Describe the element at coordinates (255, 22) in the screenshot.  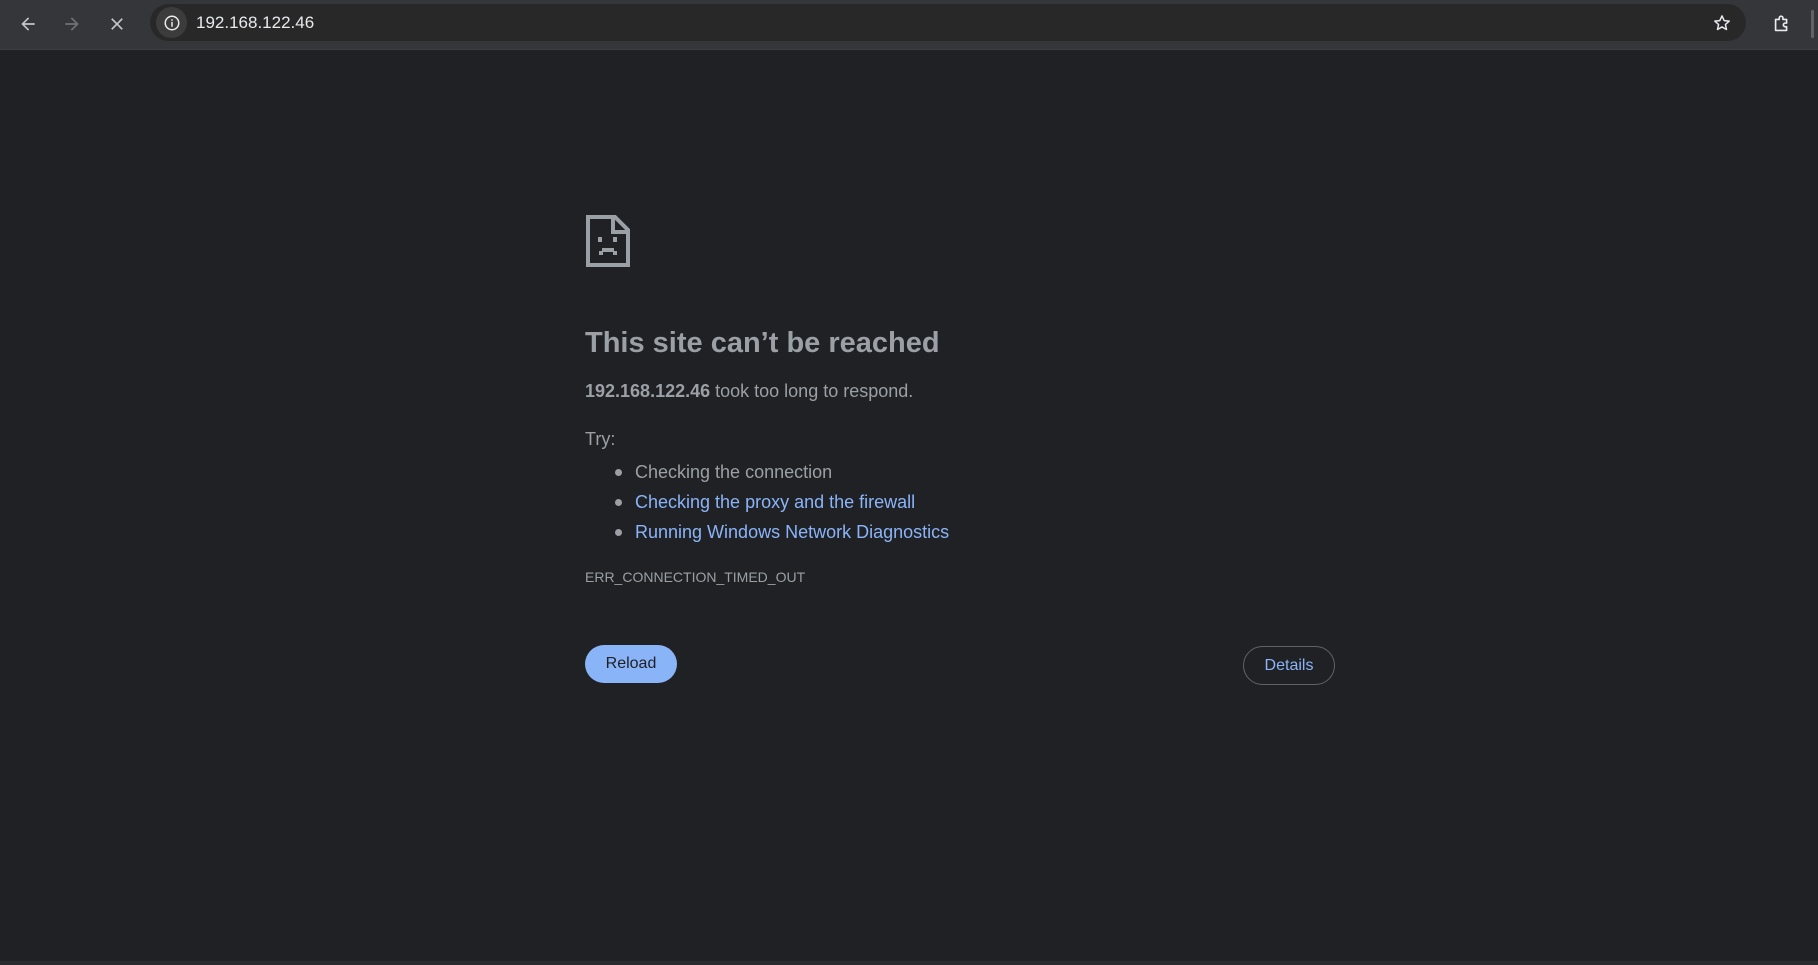
I see `url-text: 192.168.122.46` at that location.